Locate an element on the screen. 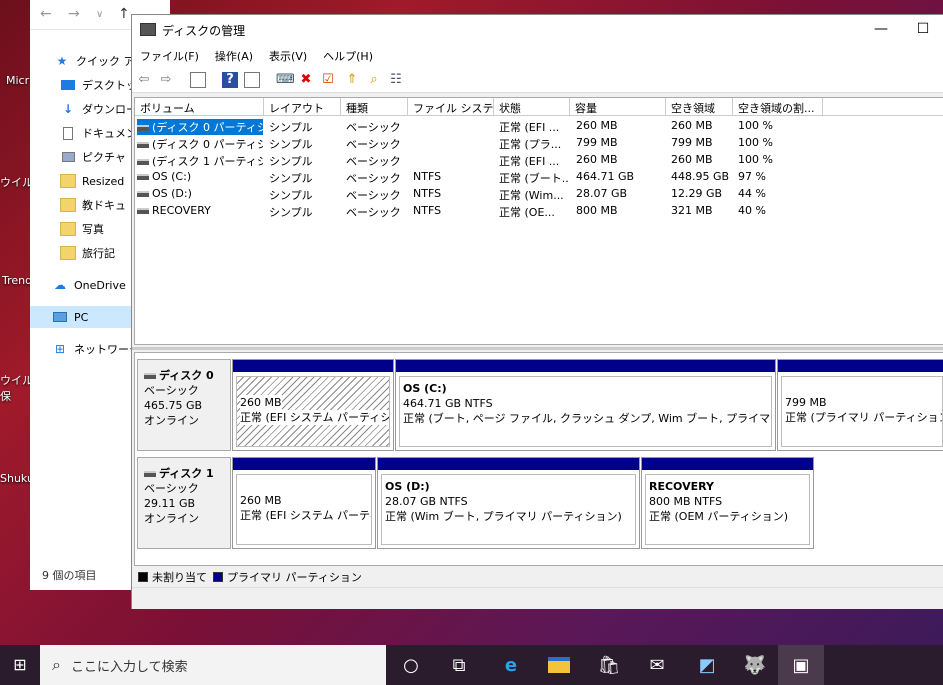 The height and width of the screenshot is (685, 943). desktop-icon-label: Shuku is located at coordinates (17, 478).